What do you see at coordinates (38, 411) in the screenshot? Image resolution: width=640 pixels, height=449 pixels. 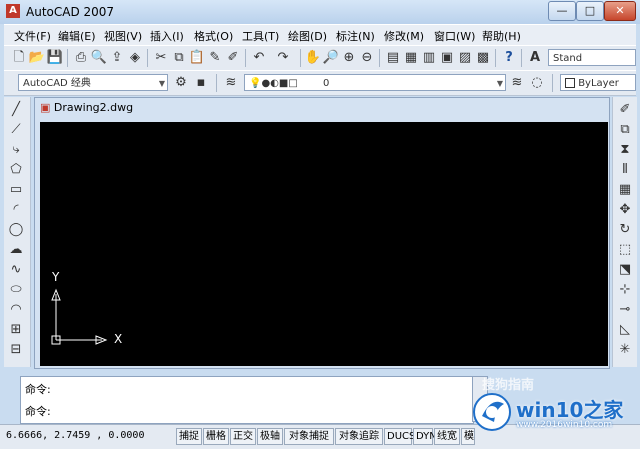 I see `command-prompt: 命令:` at bounding box center [38, 411].